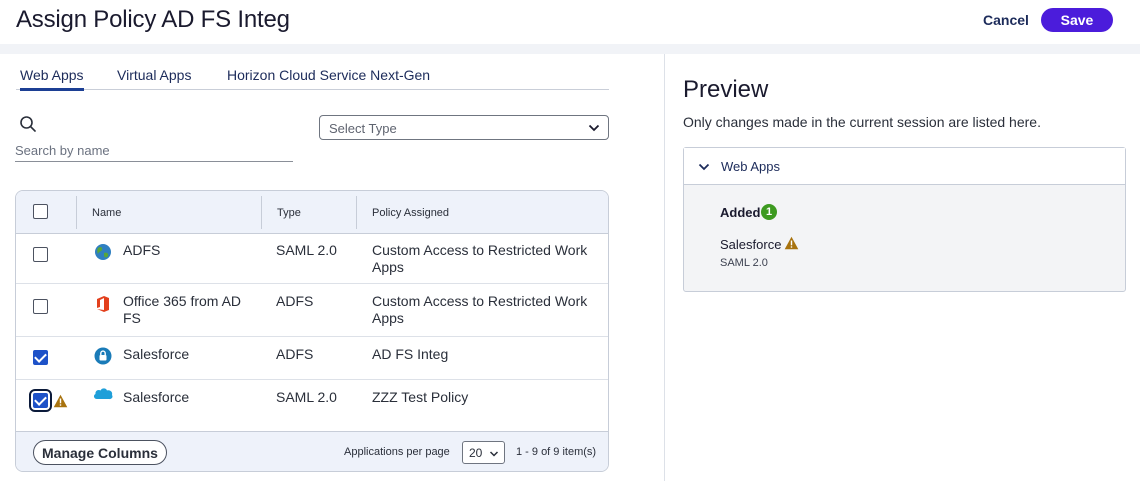 This screenshot has height=481, width=1140. What do you see at coordinates (664, 267) in the screenshot?
I see `panel-divider` at bounding box center [664, 267].